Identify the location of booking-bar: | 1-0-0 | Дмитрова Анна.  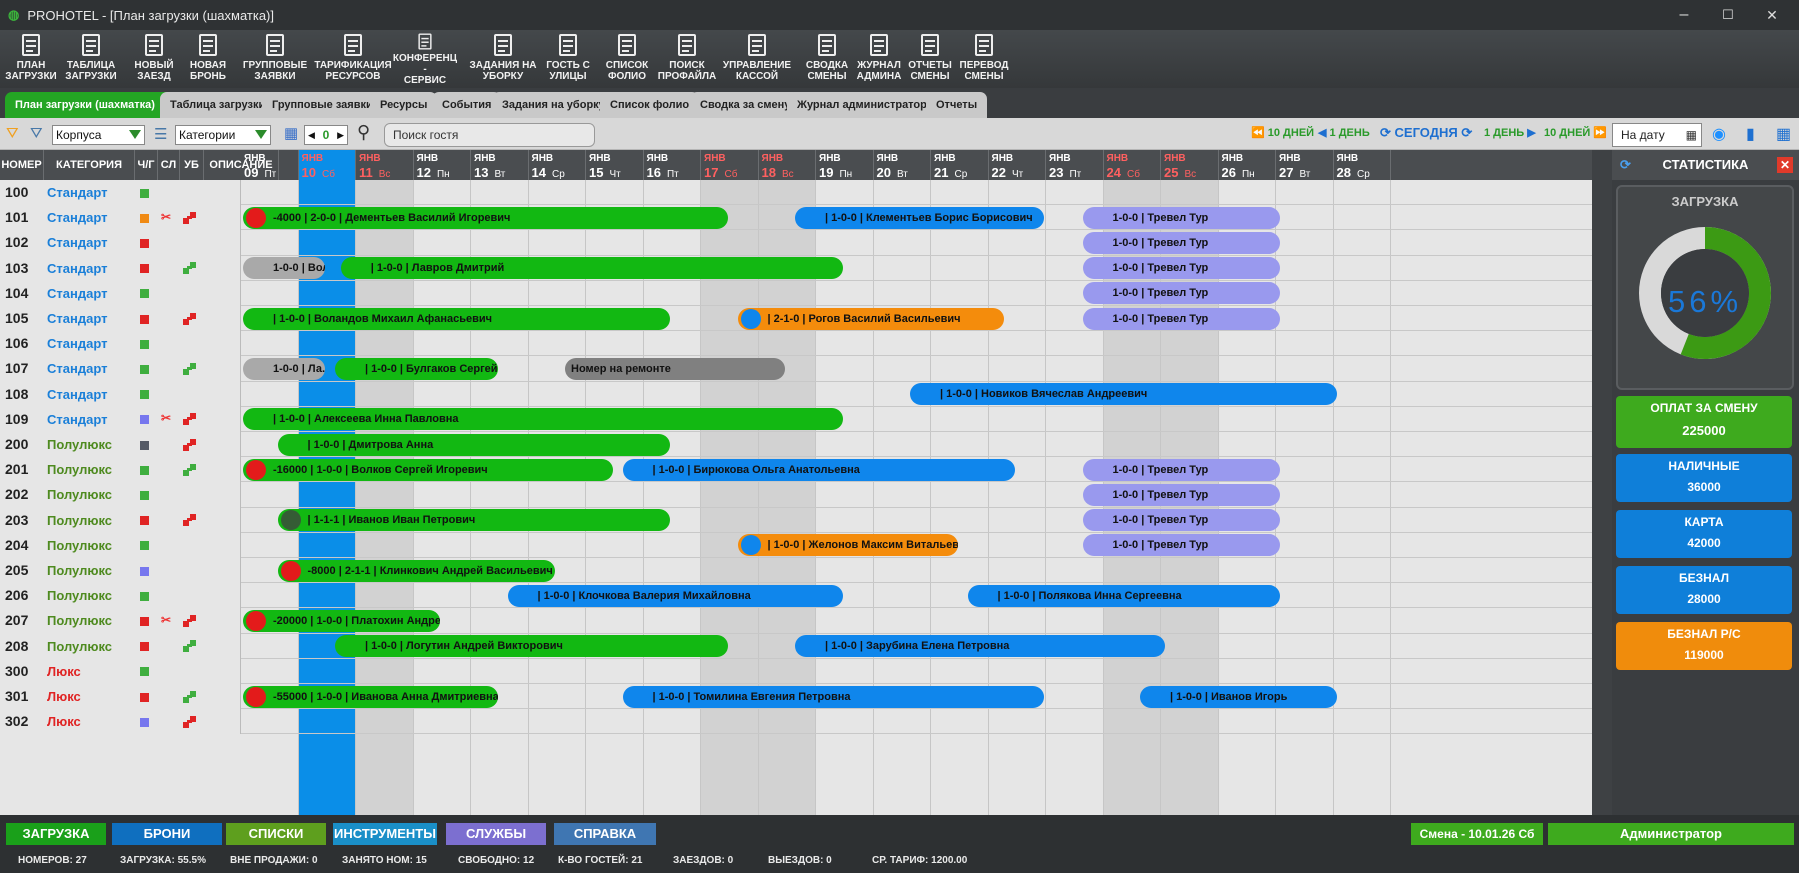
(474, 444).